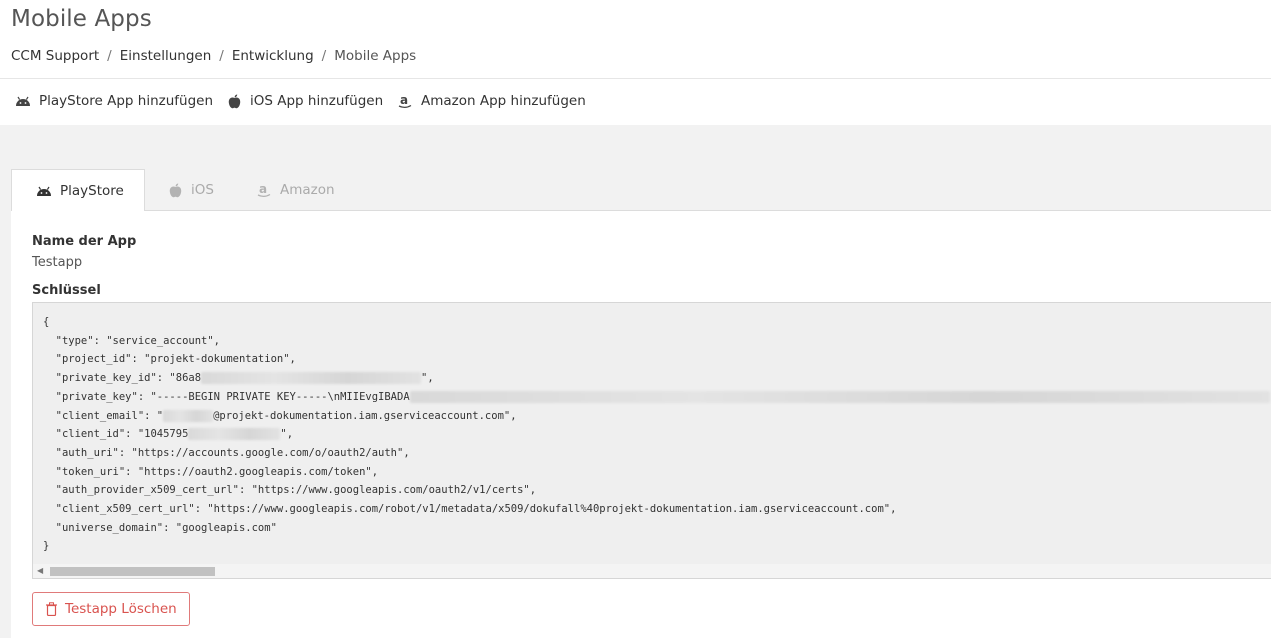 This screenshot has height=638, width=1271. Describe the element at coordinates (169, 359) in the screenshot. I see `code-line: "project_id": "projekt-dokumentation",` at that location.